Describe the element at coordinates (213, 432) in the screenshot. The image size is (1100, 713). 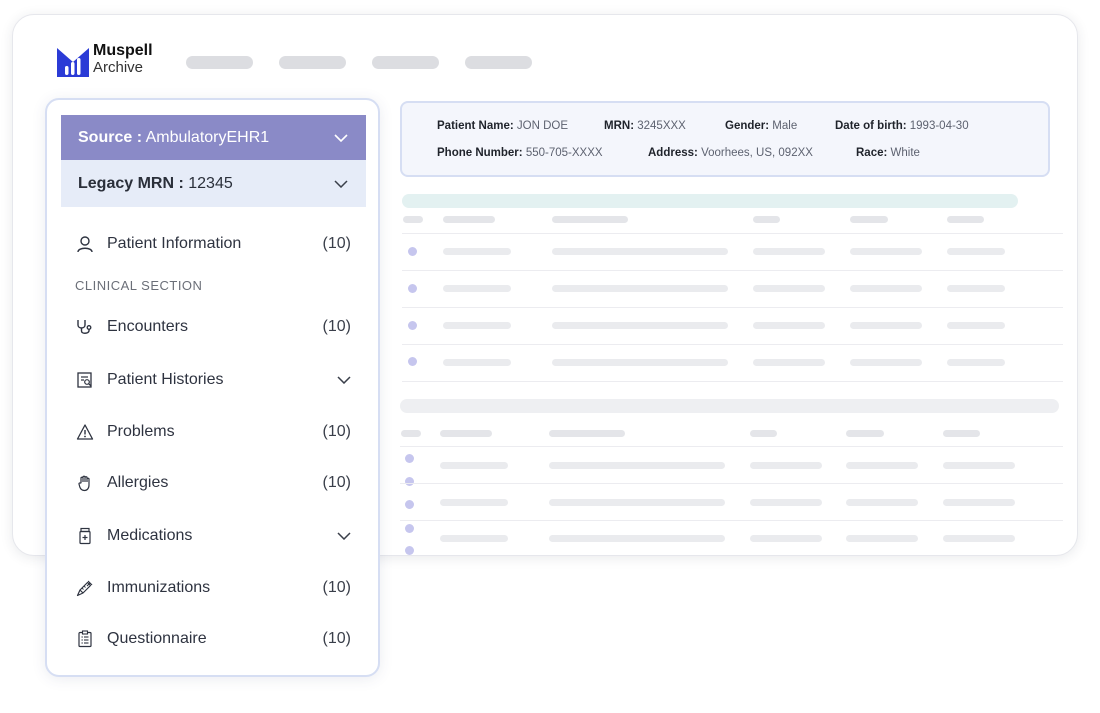
I see `sidebar-item-problems: Problems (10)` at that location.